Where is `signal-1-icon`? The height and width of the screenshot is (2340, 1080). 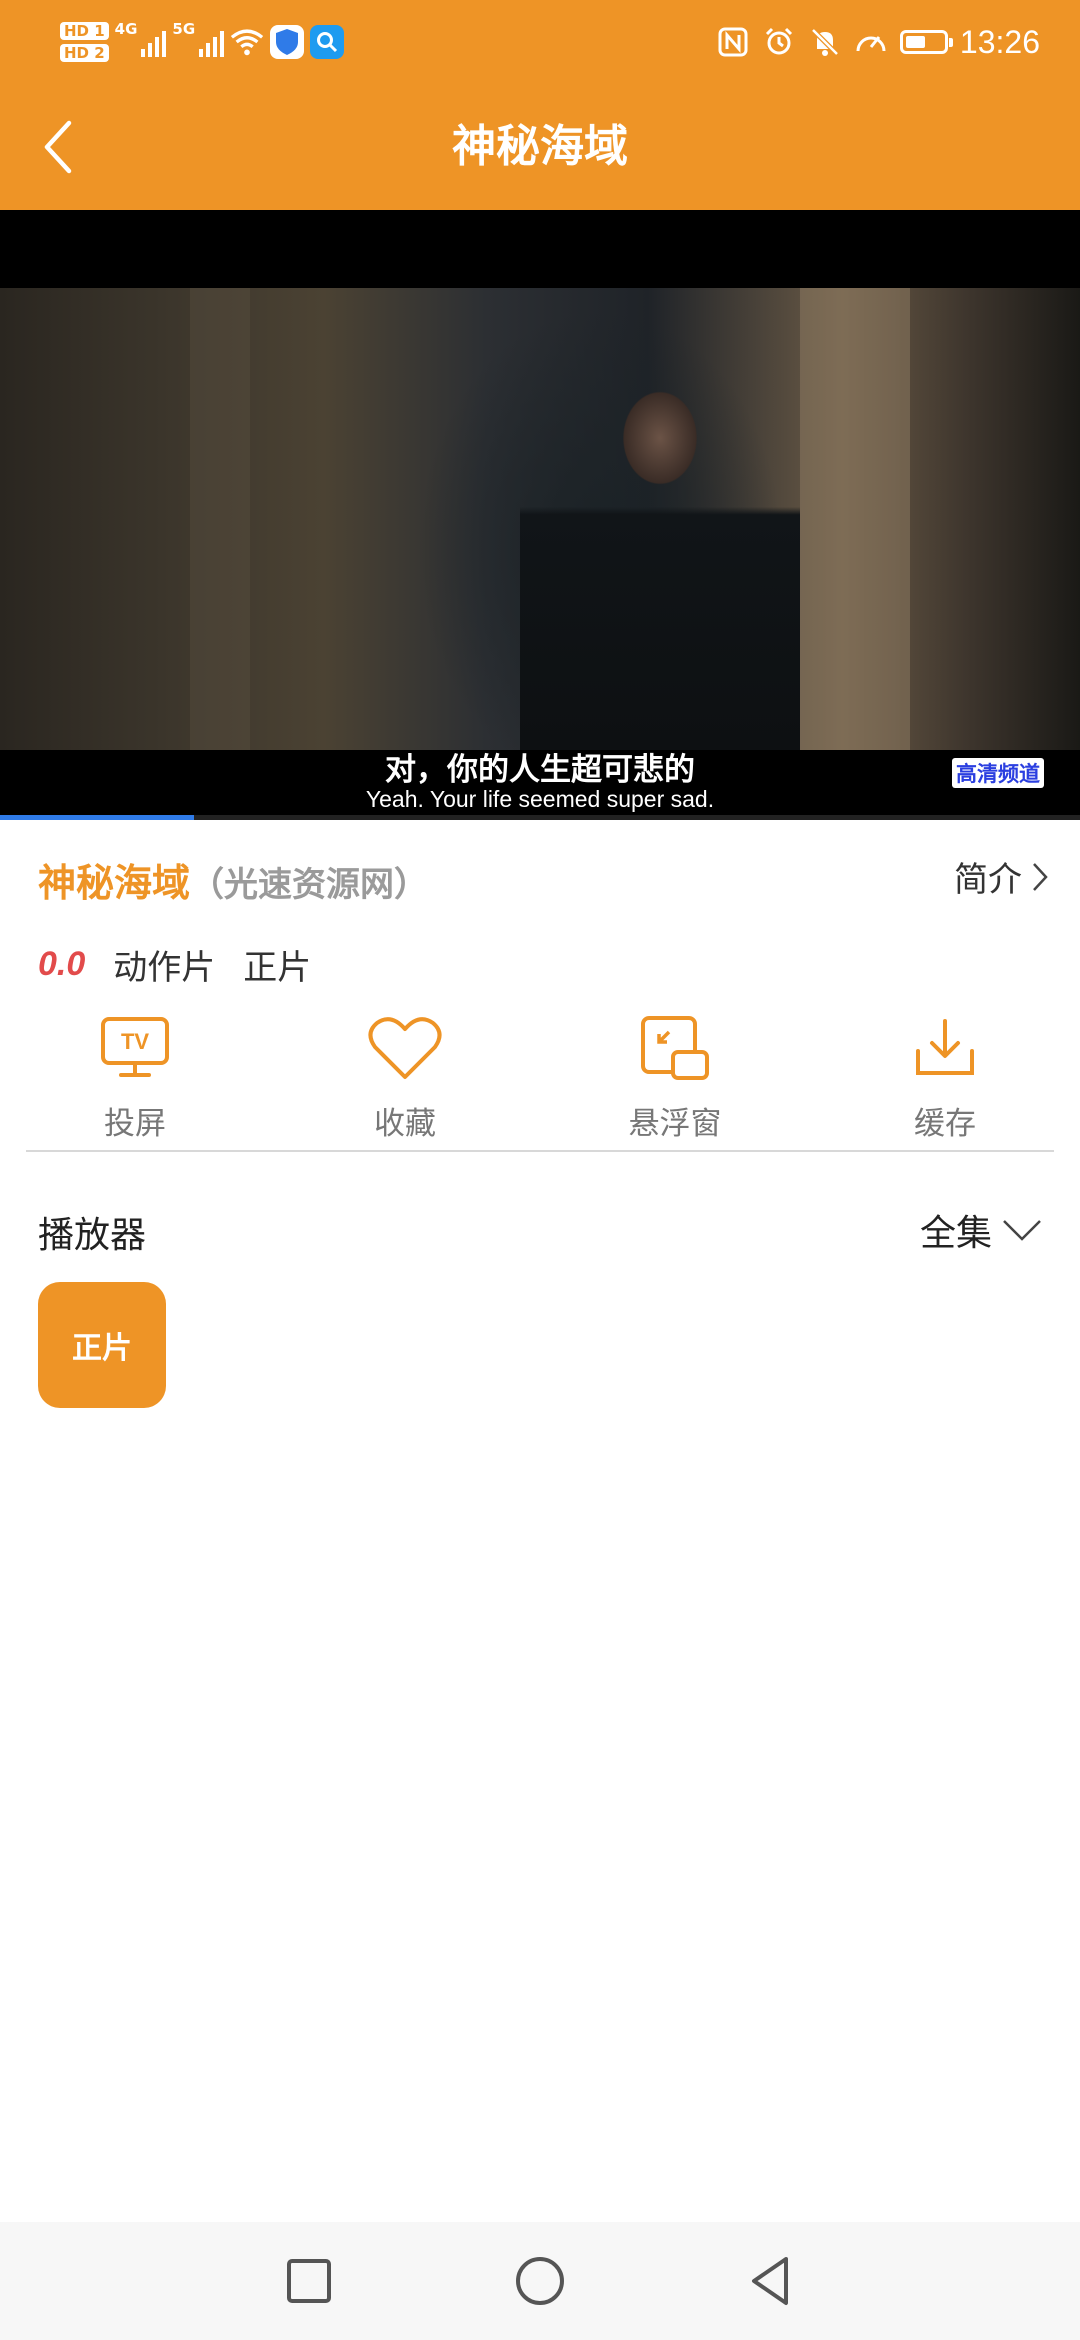
signal-1-icon is located at coordinates (154, 42).